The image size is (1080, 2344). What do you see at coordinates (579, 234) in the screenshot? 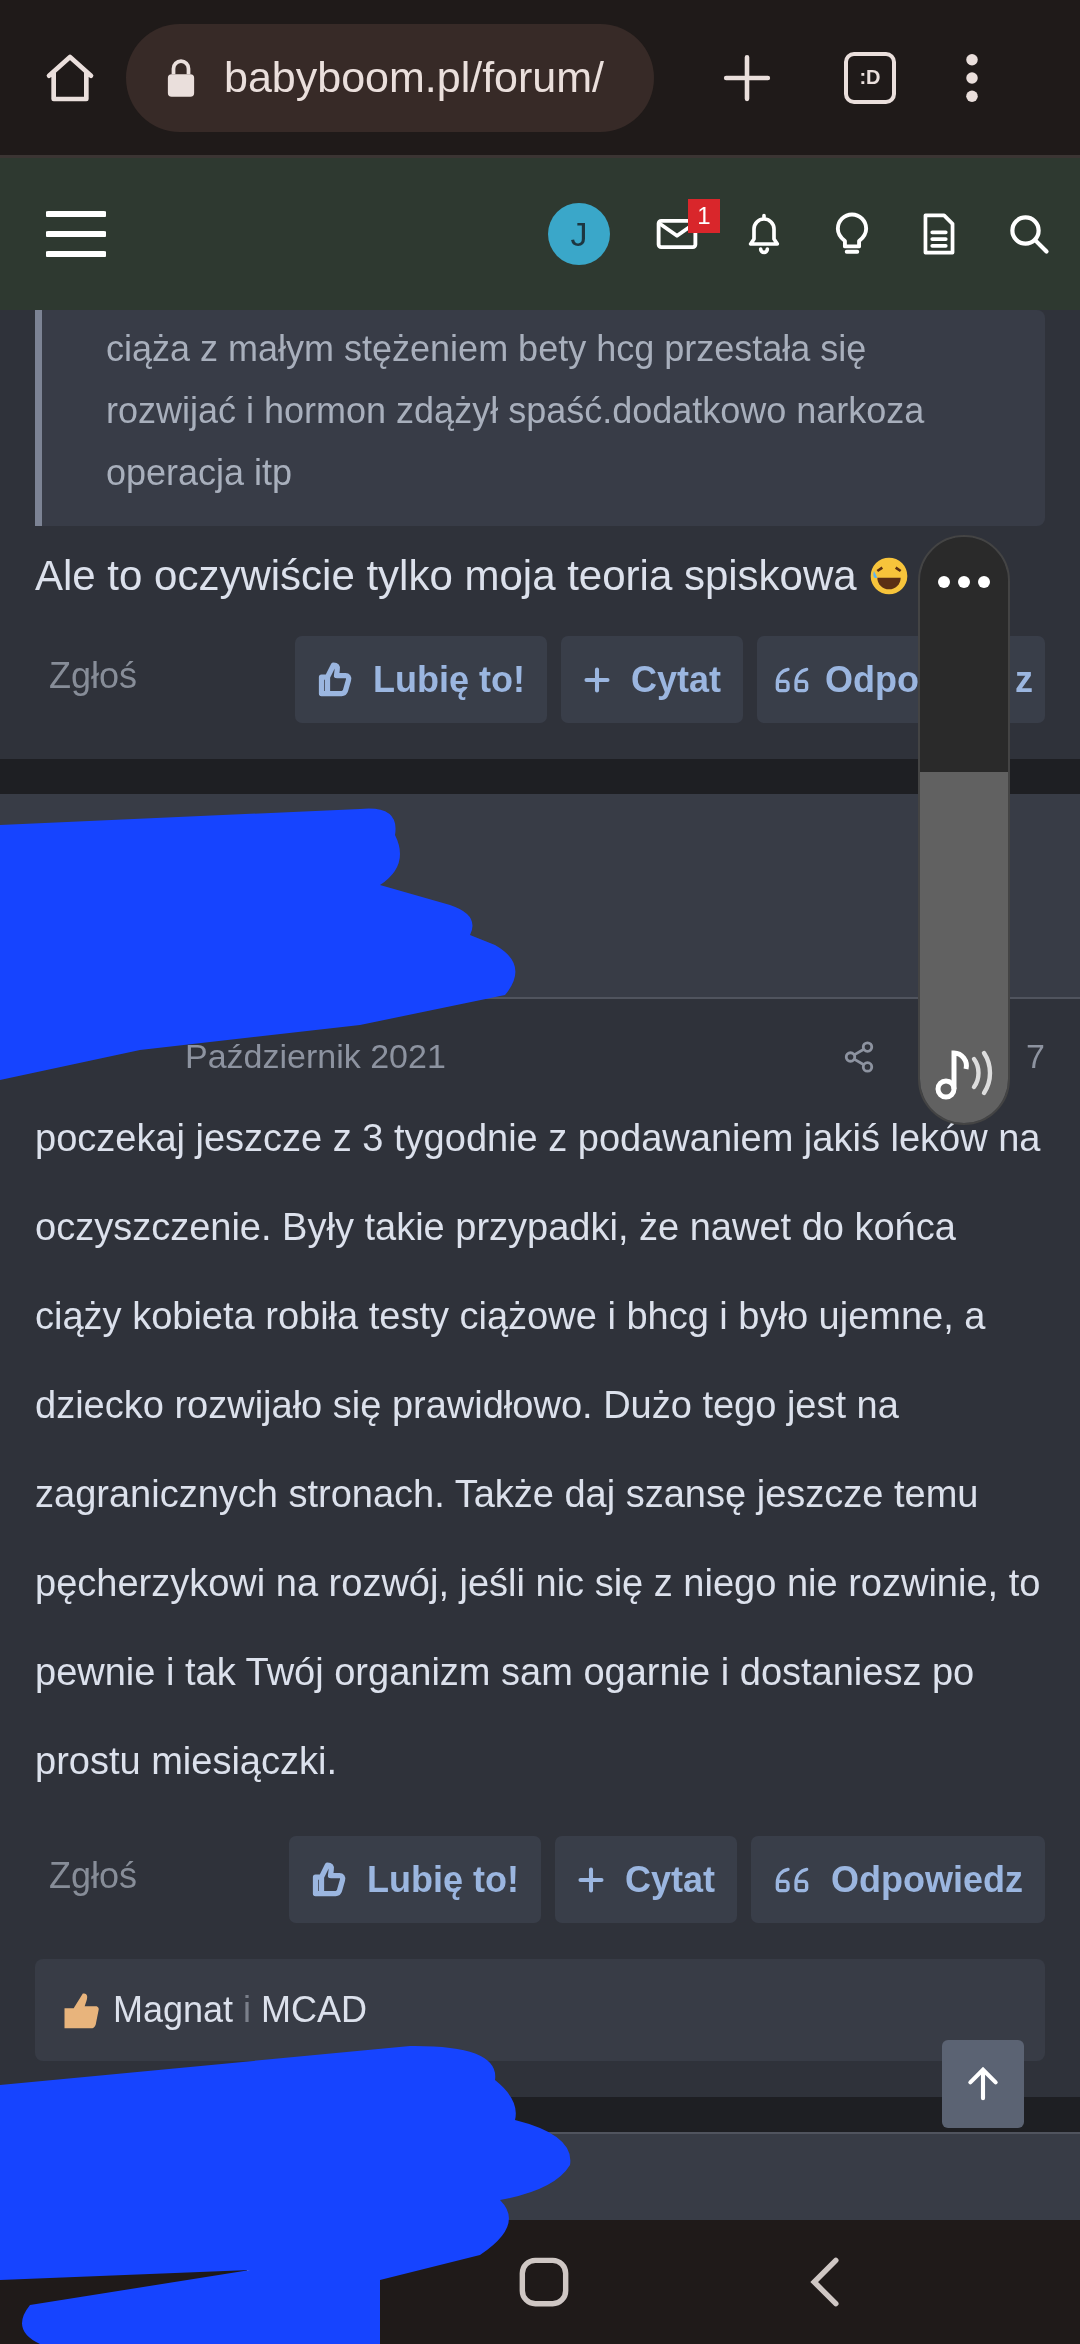
I see `user-avatar: J` at bounding box center [579, 234].